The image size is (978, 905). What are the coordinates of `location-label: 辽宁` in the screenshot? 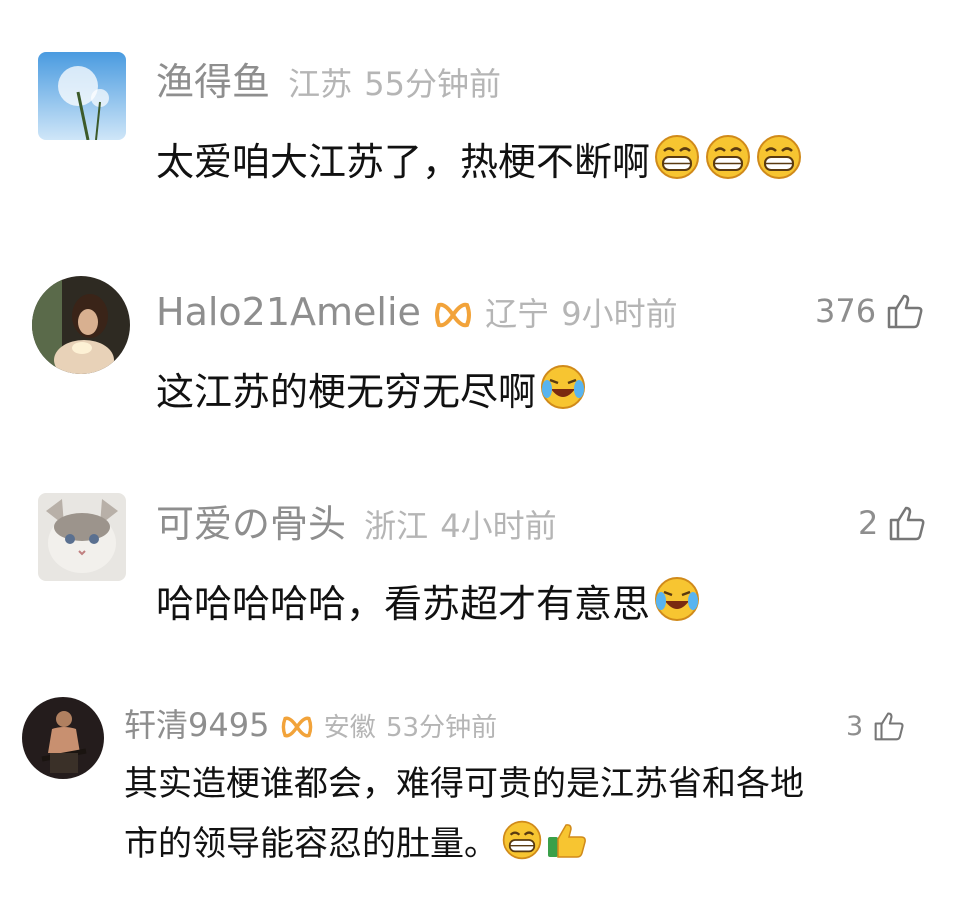 It's located at (517, 314).